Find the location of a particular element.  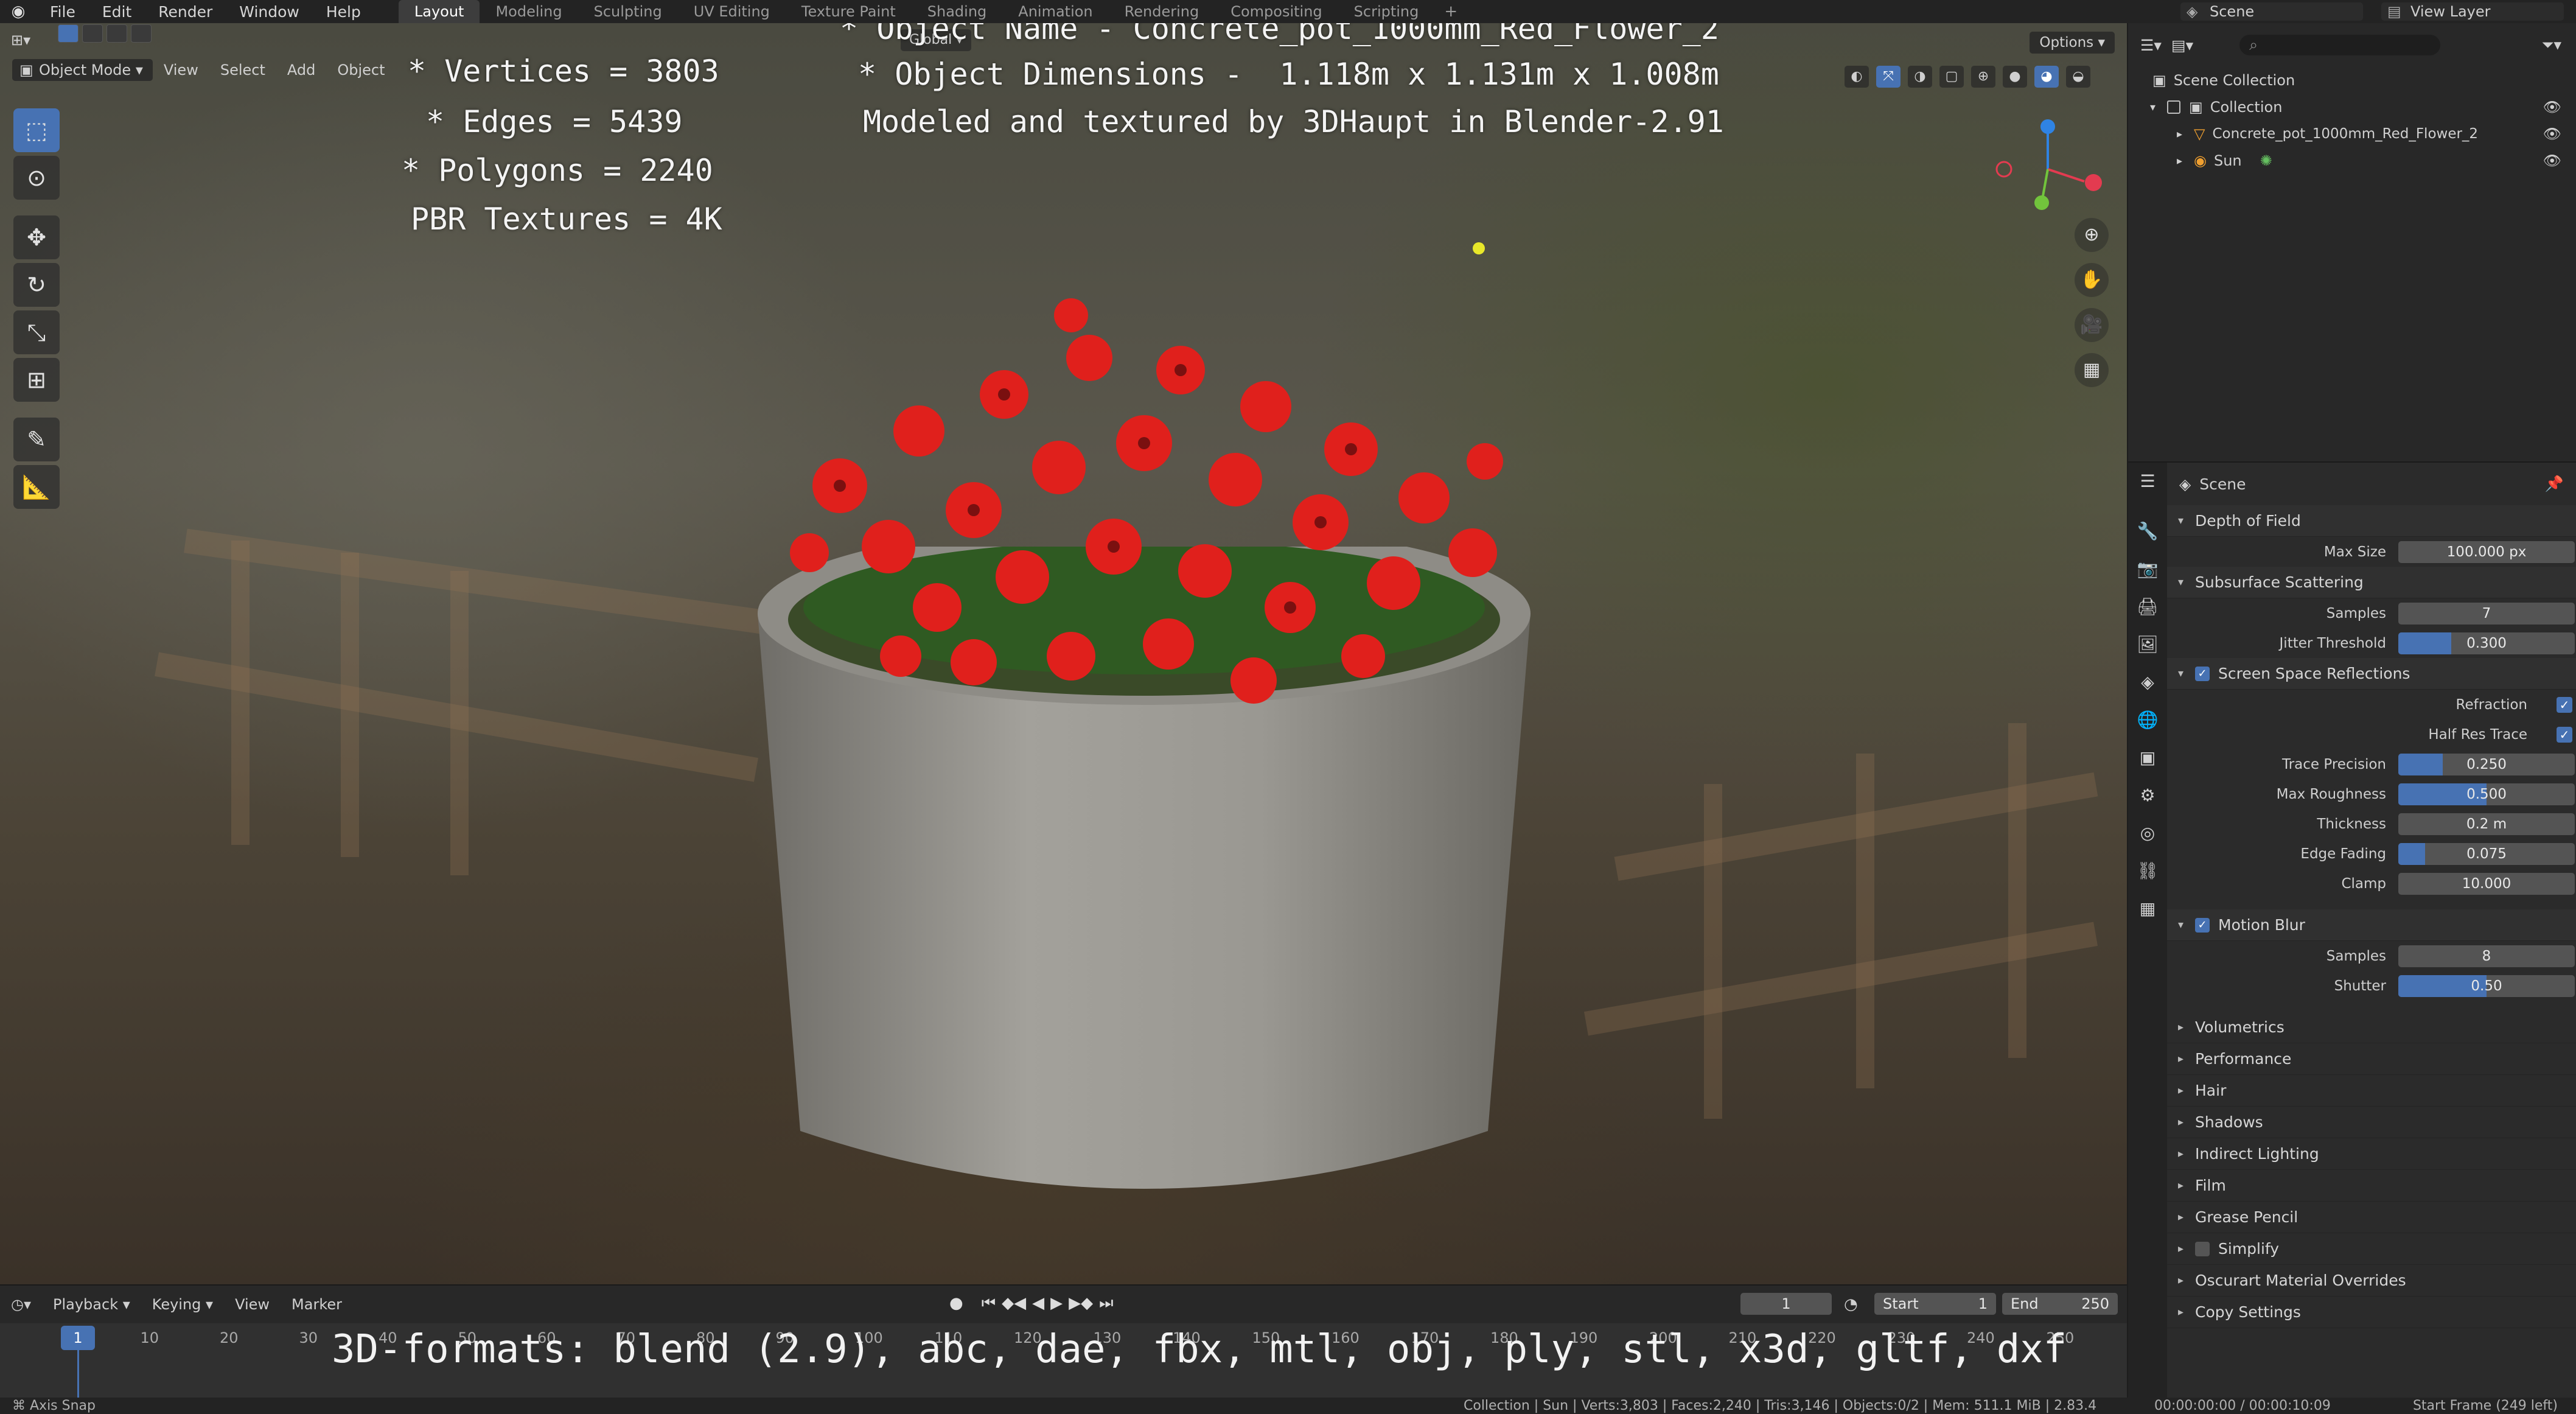

timeline-menu-marker: Marker is located at coordinates (317, 1304).